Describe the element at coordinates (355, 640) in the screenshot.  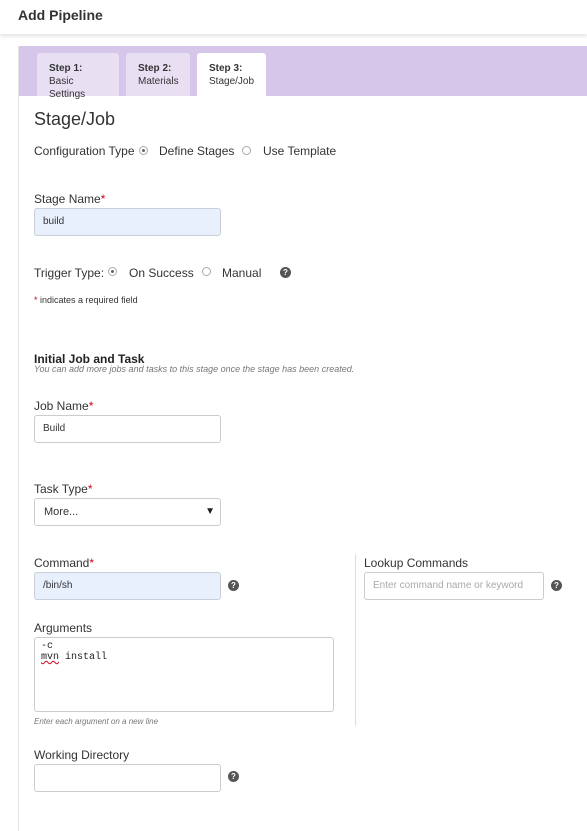
I see `column-divider` at that location.